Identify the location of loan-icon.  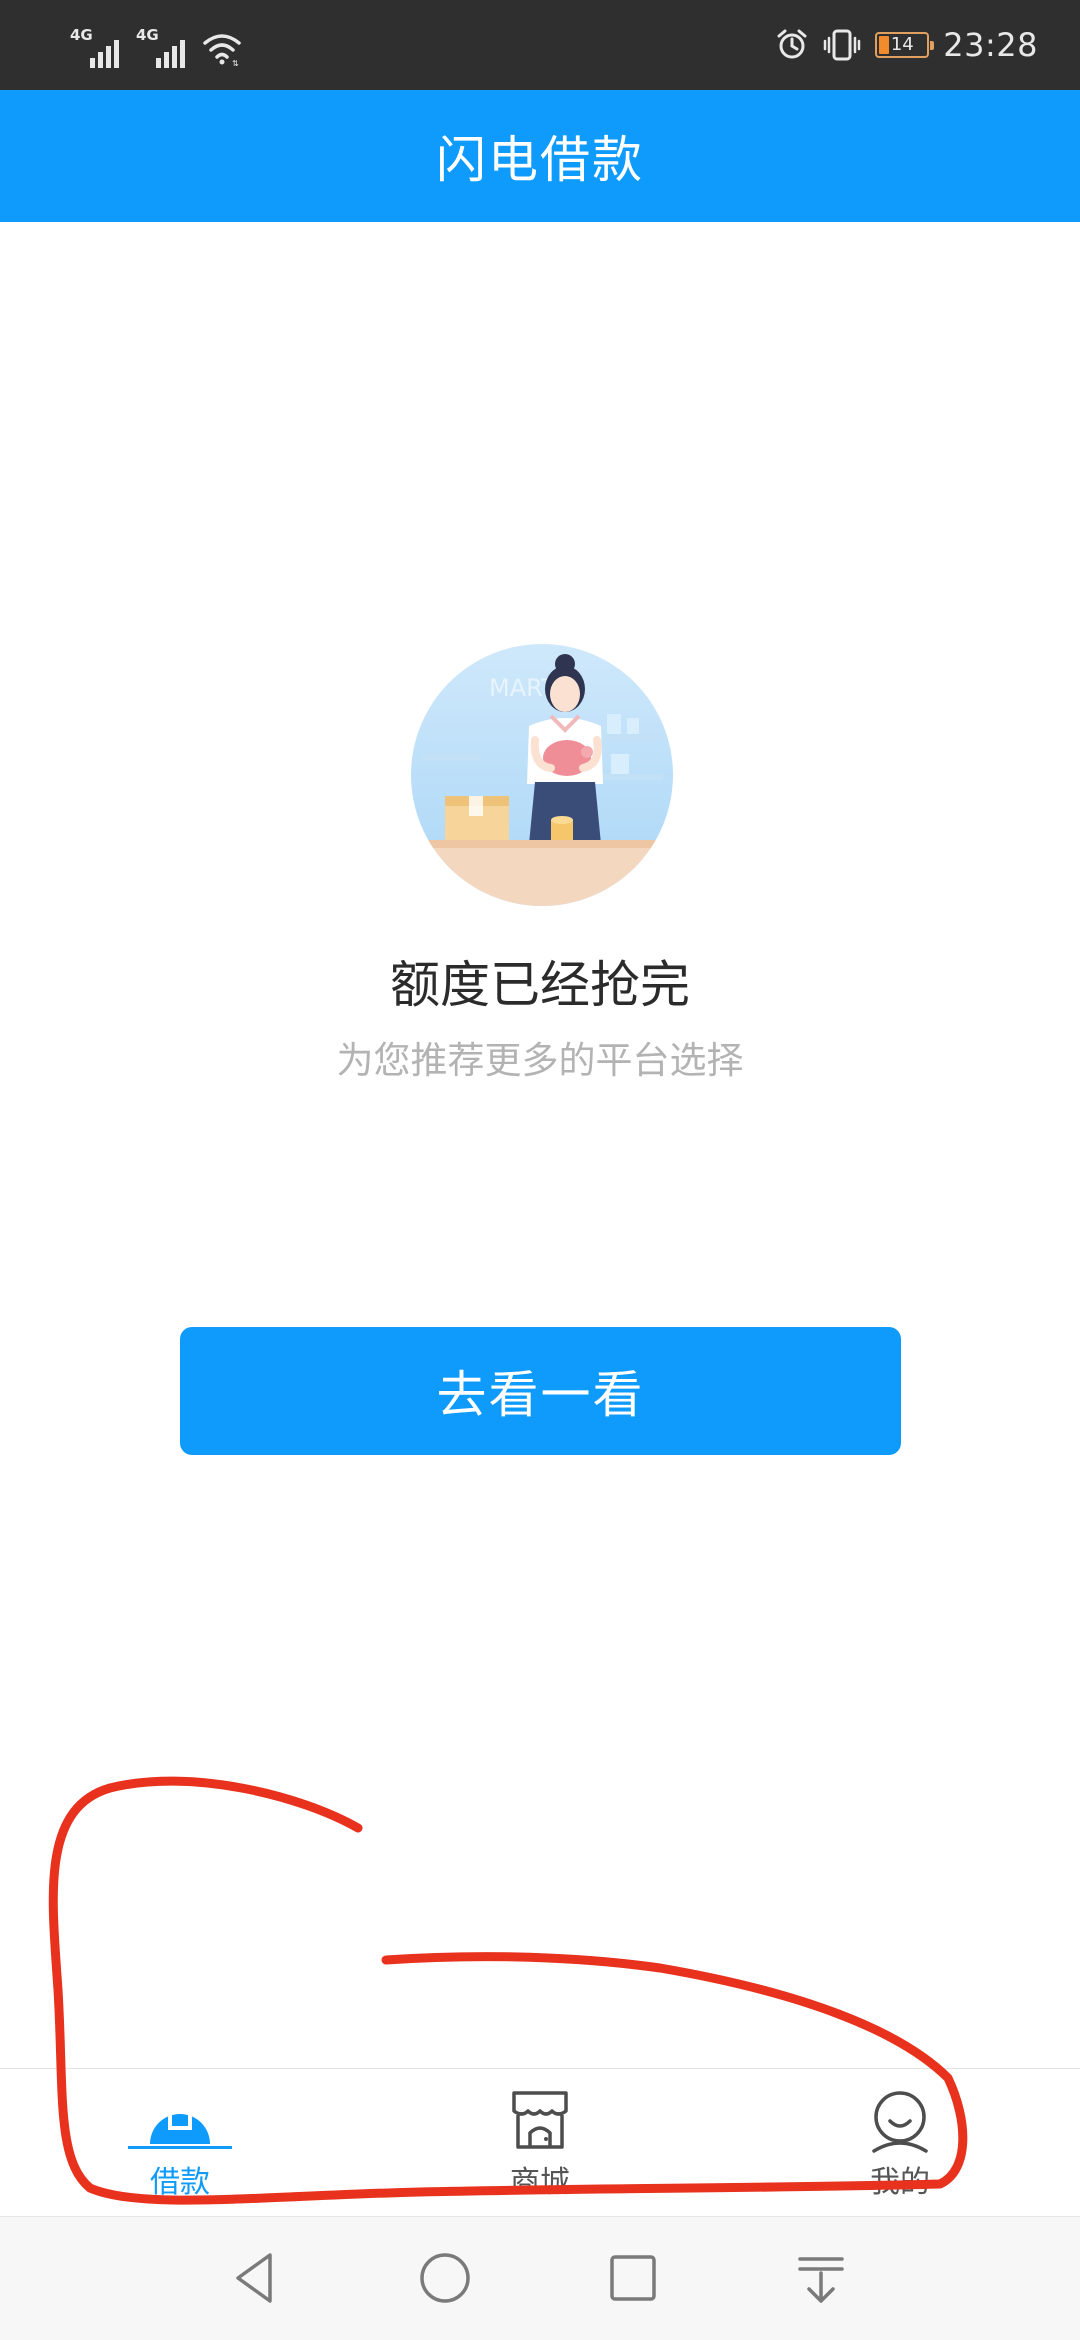
(180, 2127).